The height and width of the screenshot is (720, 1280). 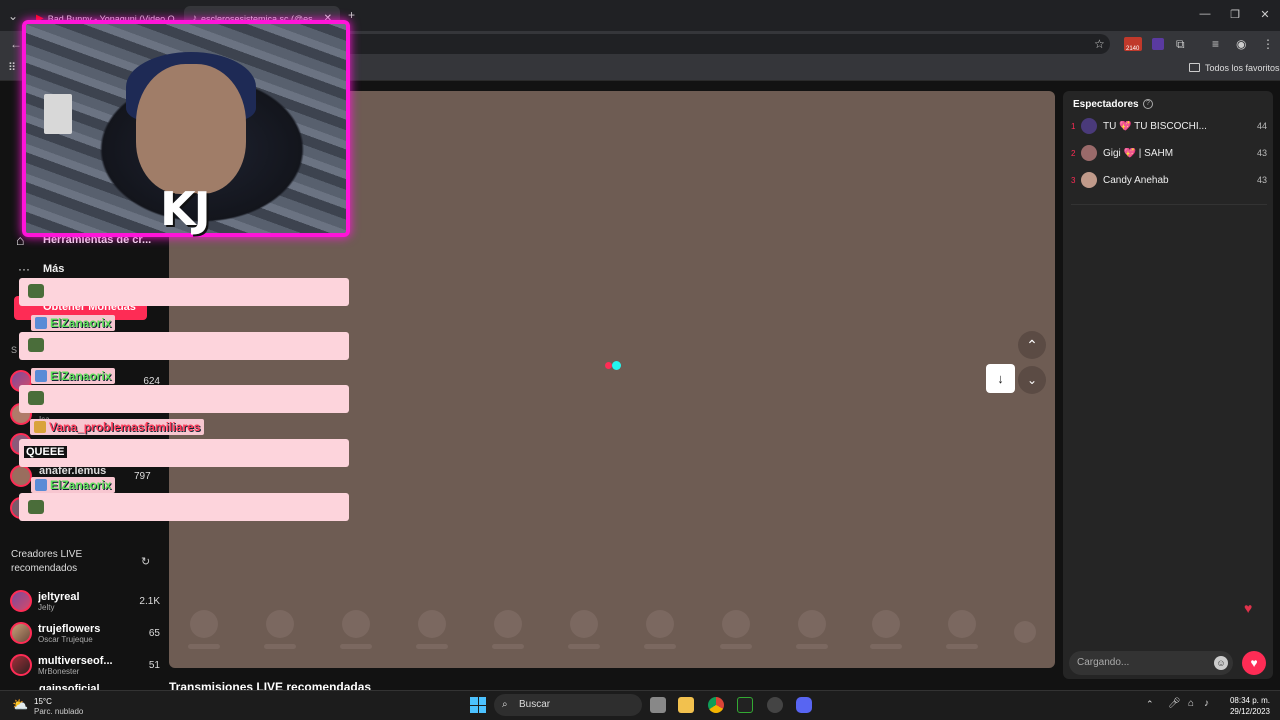 I want to click on chat-message-text: QUEEE, so click(x=45, y=452).